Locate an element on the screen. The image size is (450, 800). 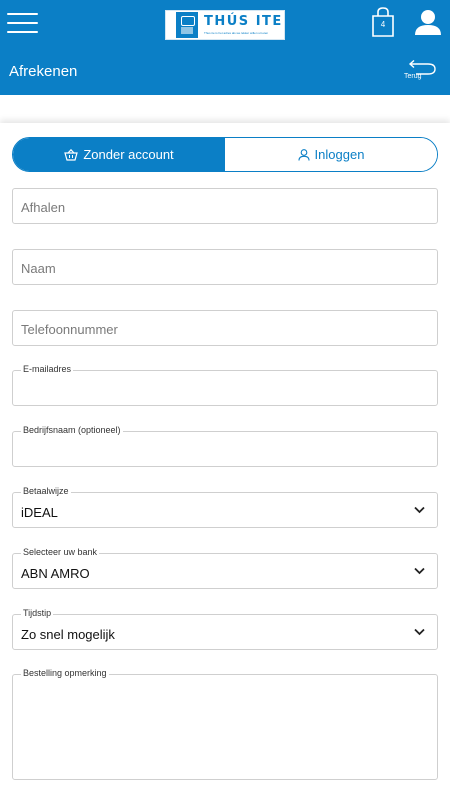
delivery-method-placeholder: Afhalen is located at coordinates (43, 207).